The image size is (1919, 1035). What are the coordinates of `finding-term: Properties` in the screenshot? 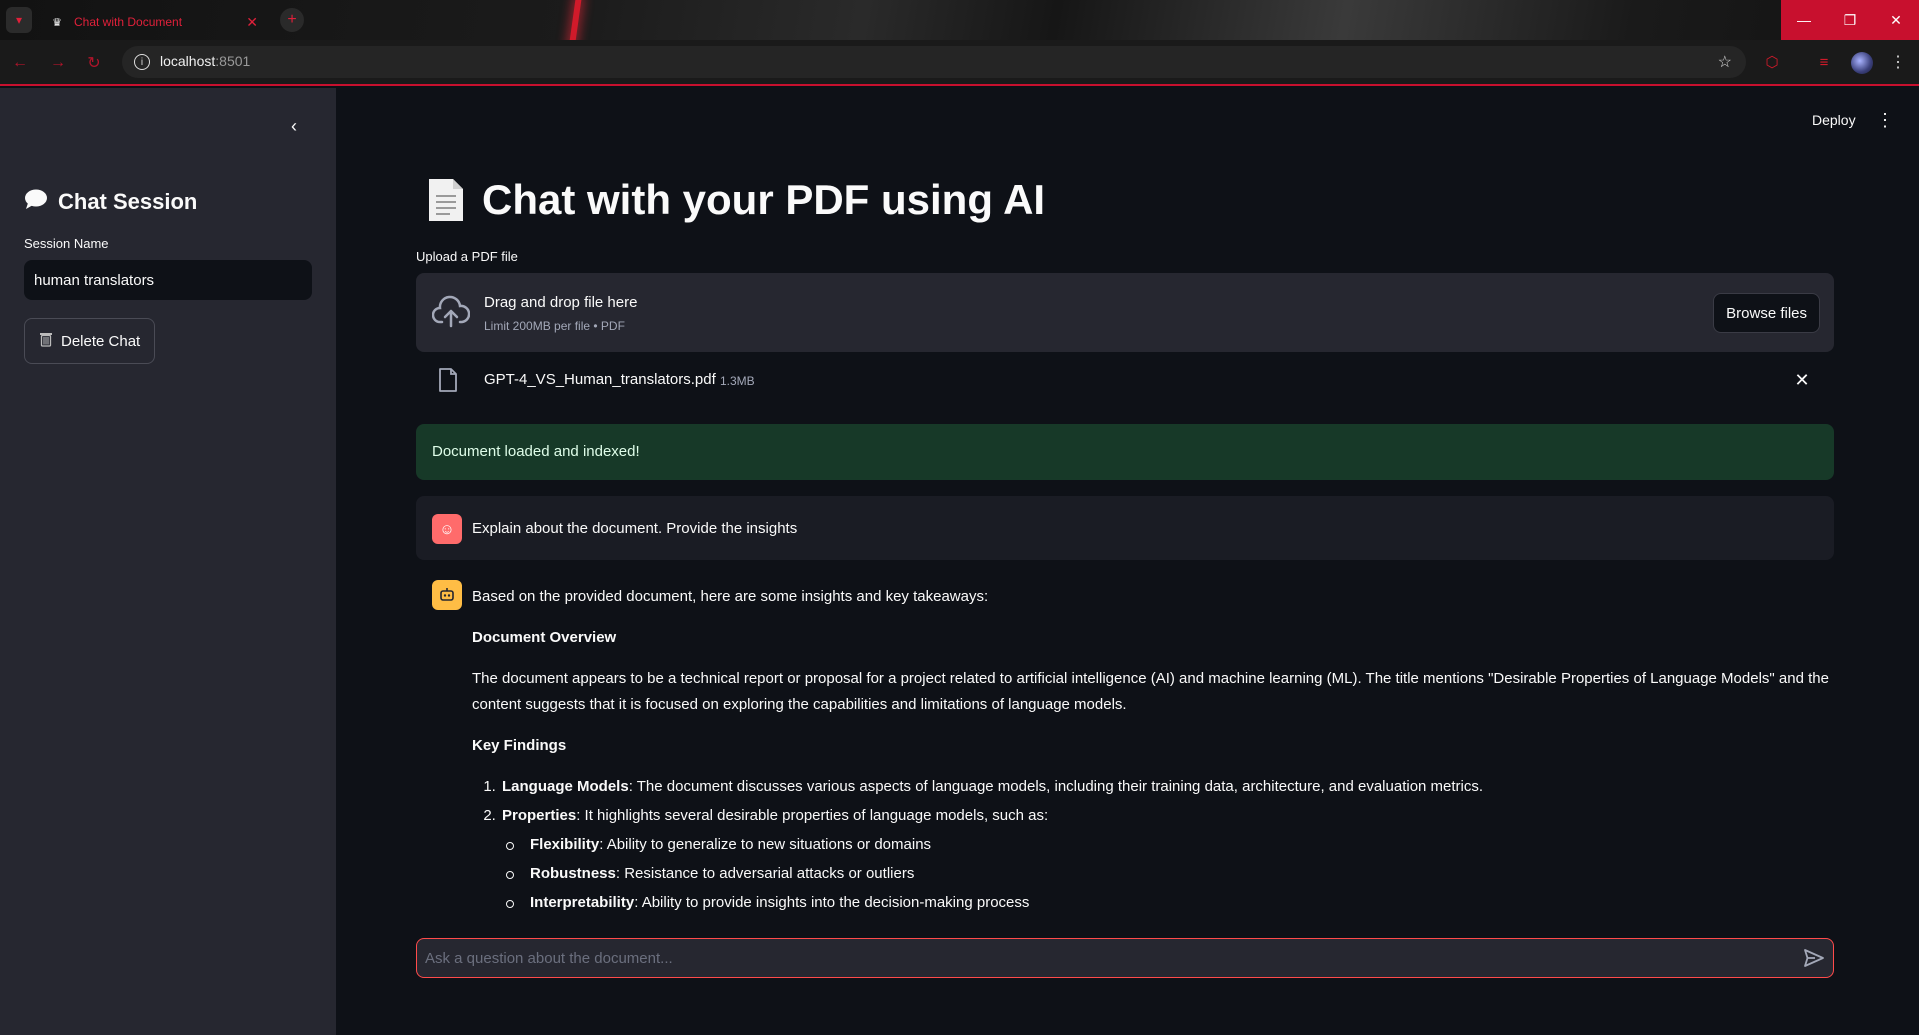 It's located at (539, 815).